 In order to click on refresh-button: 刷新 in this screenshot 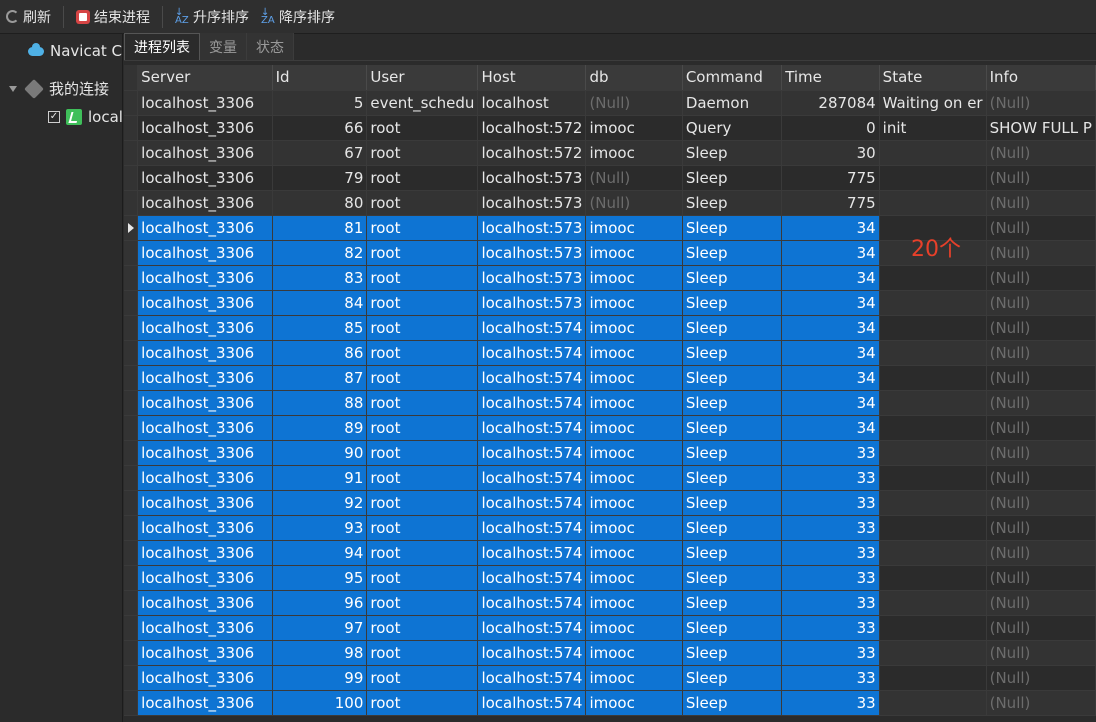, I will do `click(28, 17)`.